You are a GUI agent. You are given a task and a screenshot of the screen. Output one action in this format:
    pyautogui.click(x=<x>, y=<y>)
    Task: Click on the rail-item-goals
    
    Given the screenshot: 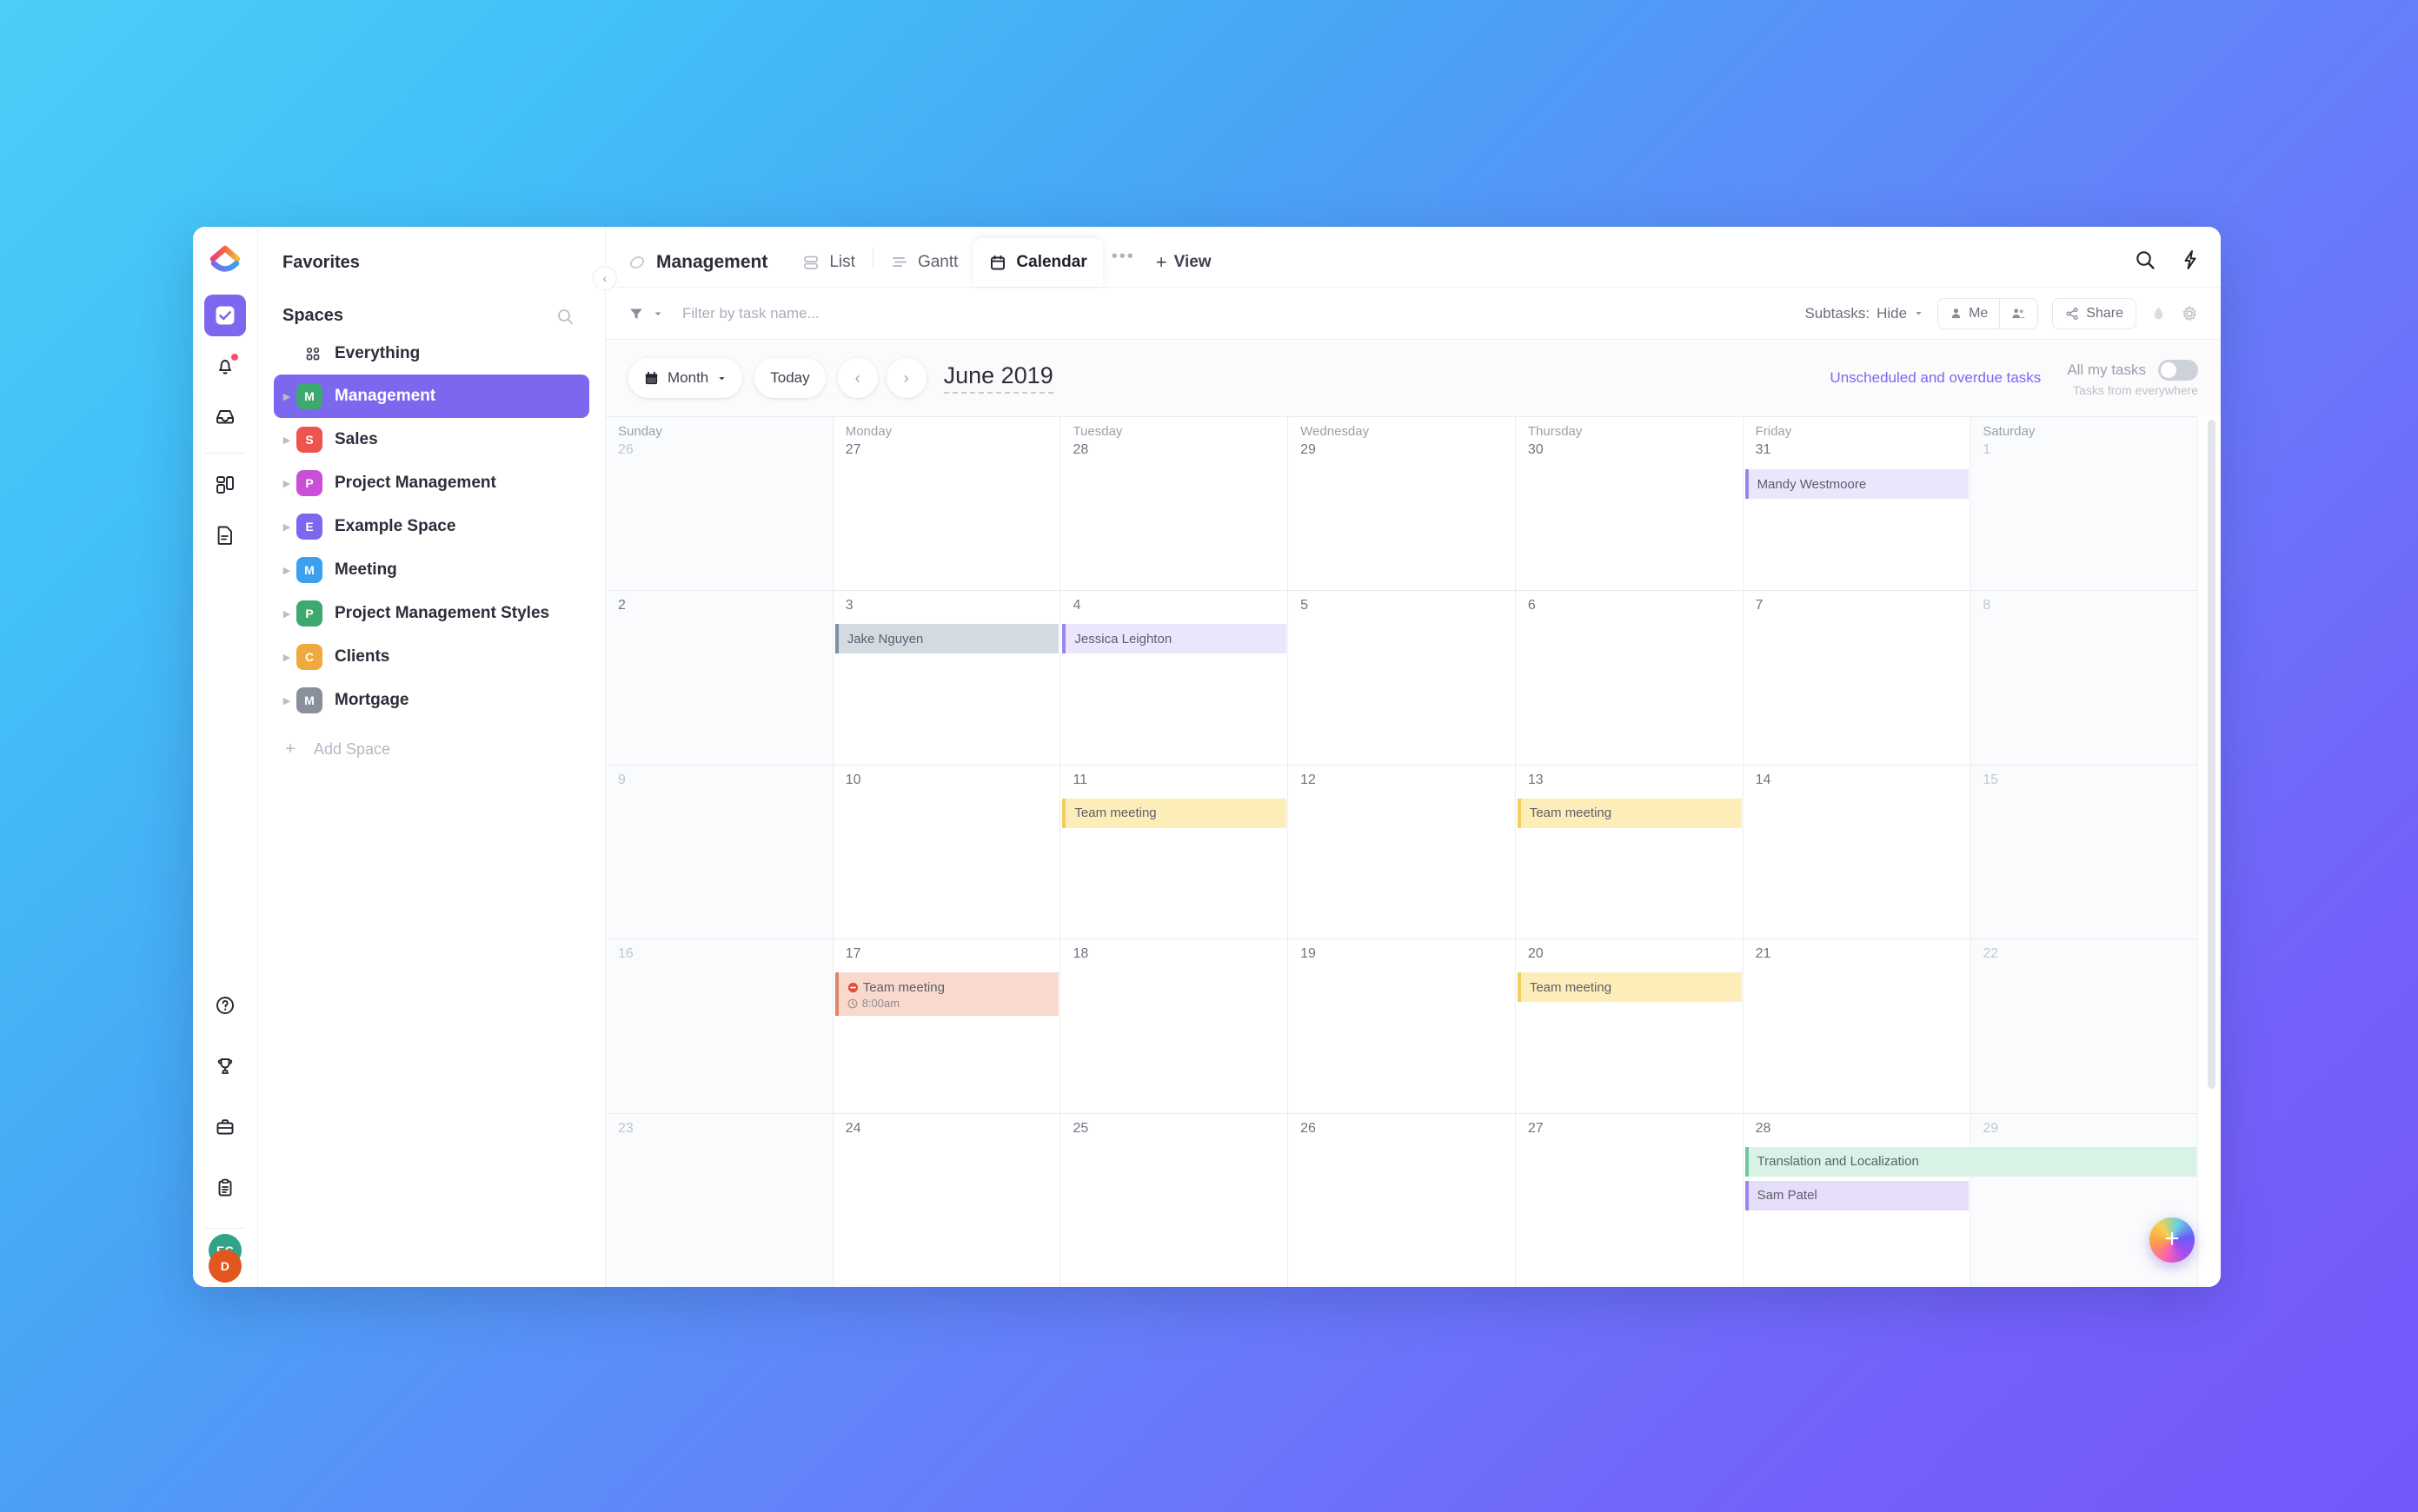 What is the action you would take?
    pyautogui.click(x=225, y=1066)
    